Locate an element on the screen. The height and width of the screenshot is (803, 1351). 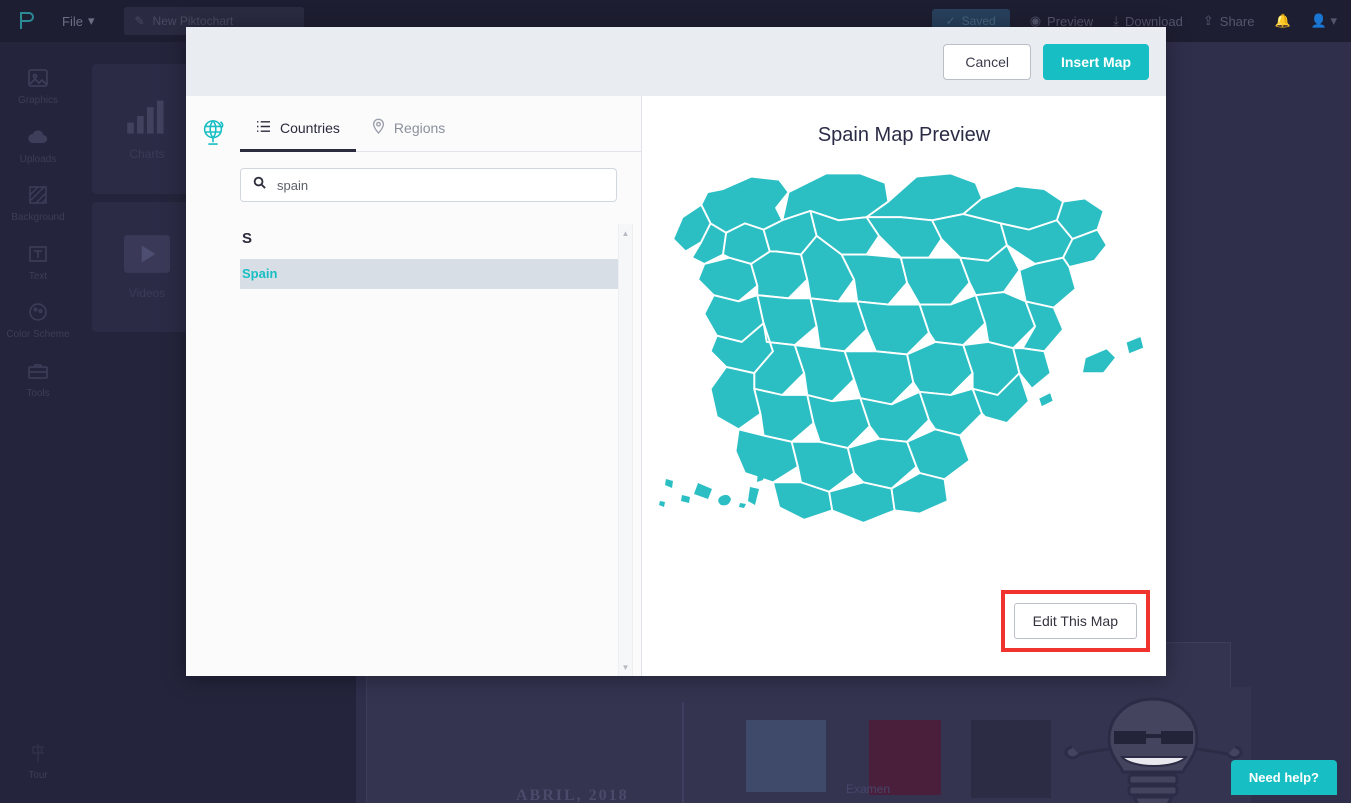
sidebar-label: Uploads is located at coordinates (38, 159).